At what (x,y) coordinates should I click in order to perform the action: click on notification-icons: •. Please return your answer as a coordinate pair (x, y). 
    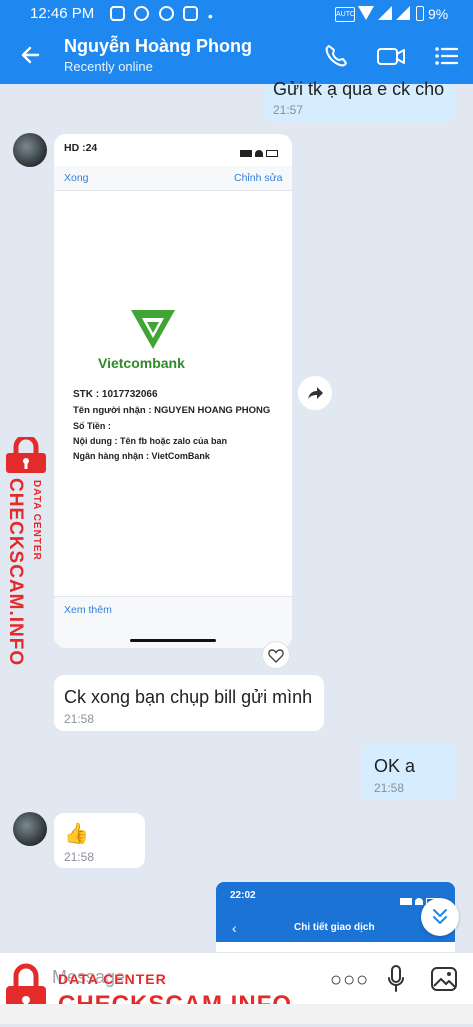
    Looking at the image, I should click on (161, 16).